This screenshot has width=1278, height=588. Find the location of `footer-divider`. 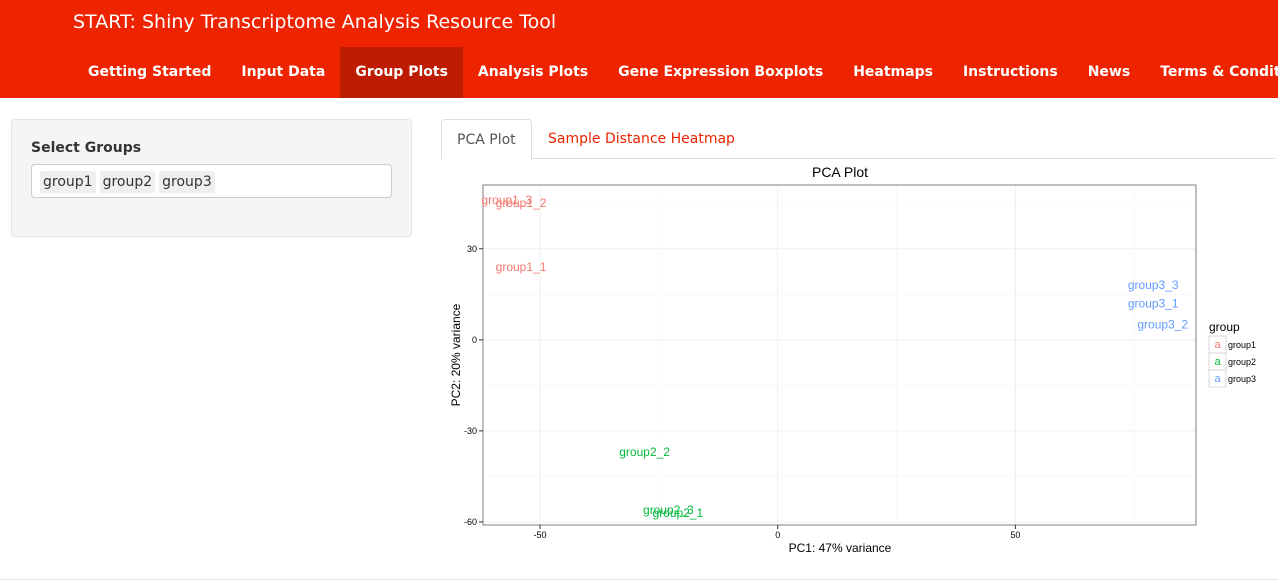

footer-divider is located at coordinates (639, 579).